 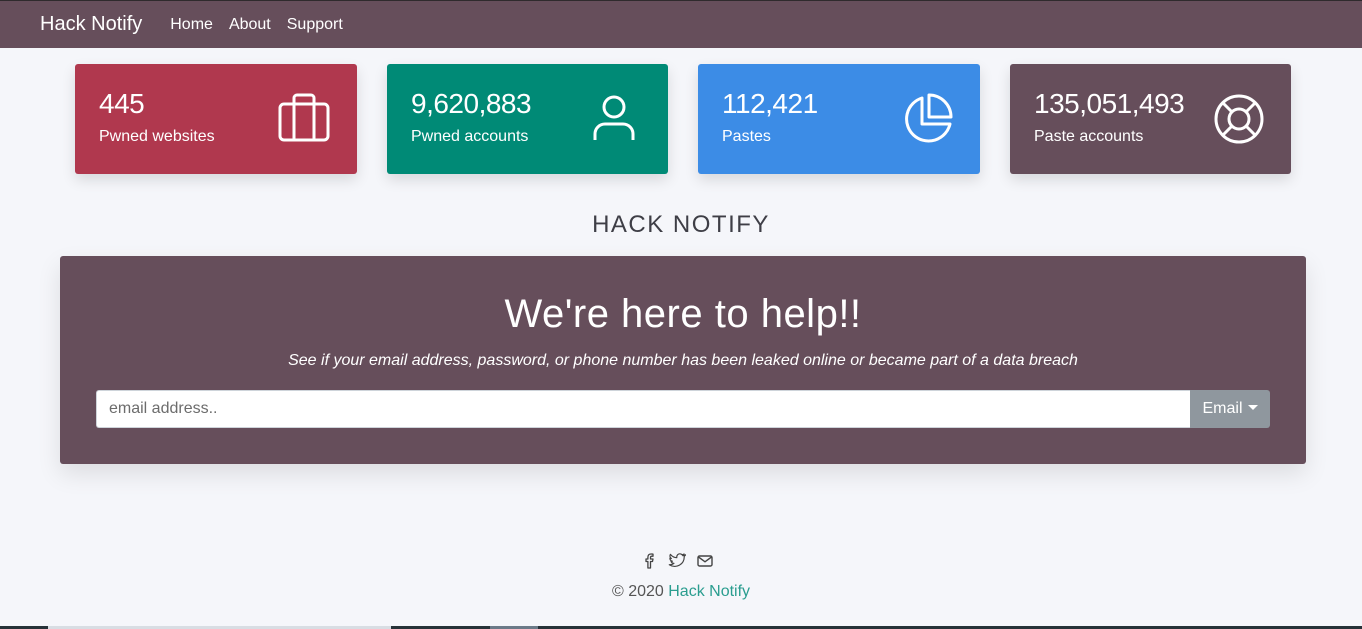 I want to click on pie-chart-icon, so click(x=929, y=118).